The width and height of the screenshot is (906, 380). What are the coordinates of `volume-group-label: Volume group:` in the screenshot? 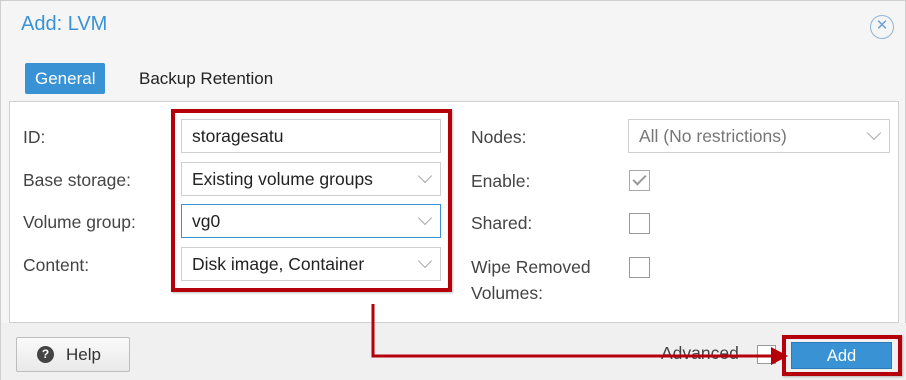 It's located at (79, 222).